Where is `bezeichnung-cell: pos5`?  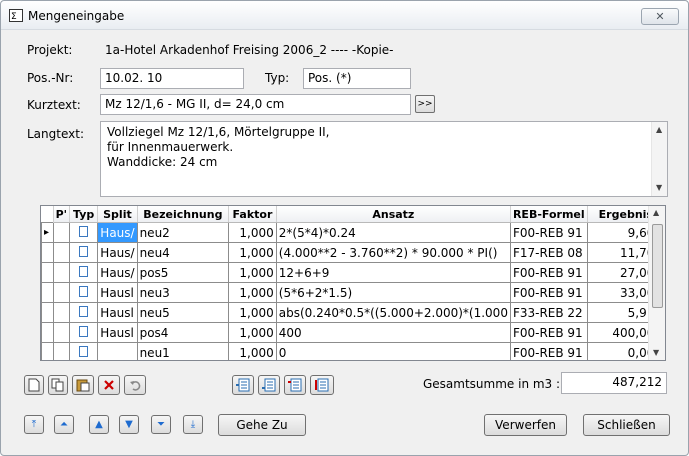
bezeichnung-cell: pos5 is located at coordinates (183, 272).